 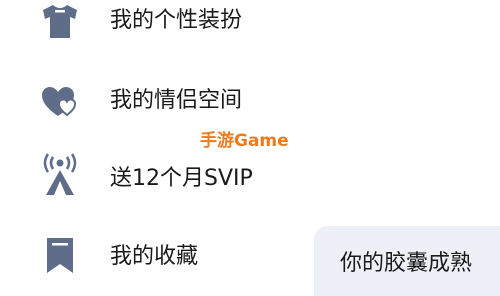 I want to click on menu-item-couple-space: 我的情侣空间, so click(x=155, y=102).